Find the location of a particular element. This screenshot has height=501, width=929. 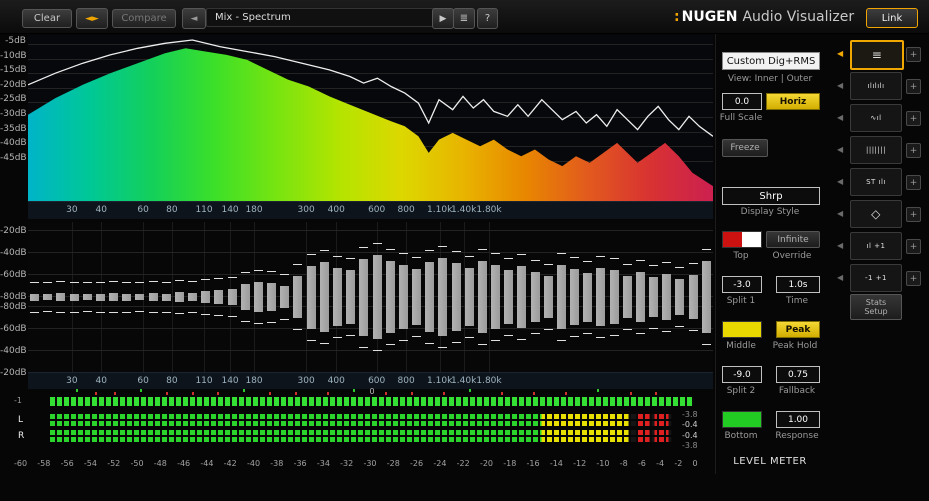

scale-number: -12 is located at coordinates (580, 463).